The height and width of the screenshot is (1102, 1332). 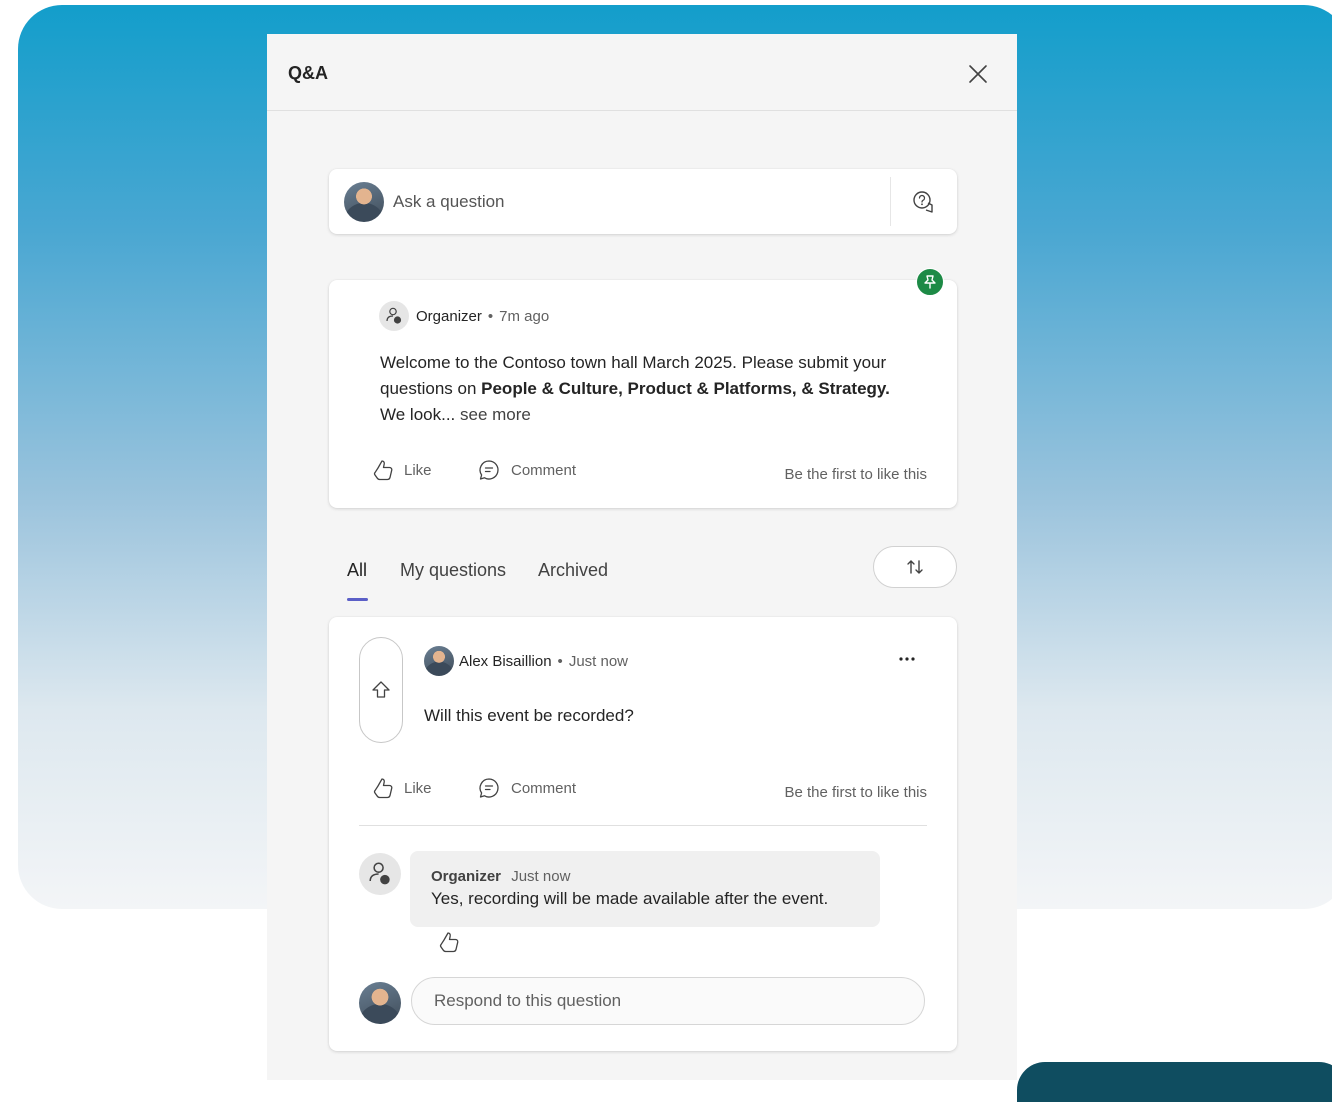 I want to click on tab-my-questions: My questions, so click(x=453, y=570).